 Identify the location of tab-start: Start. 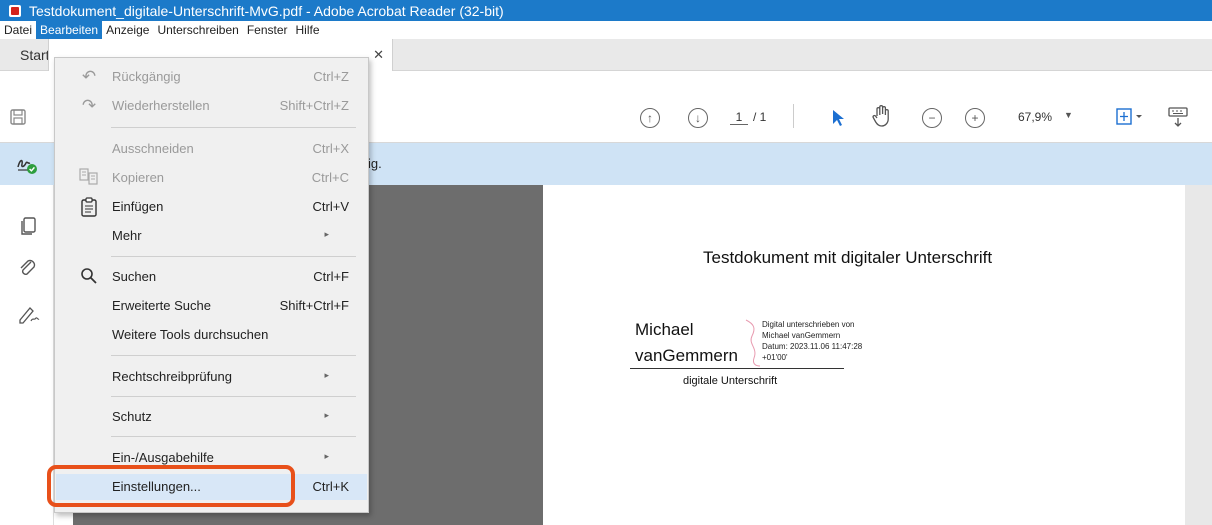
(24, 55).